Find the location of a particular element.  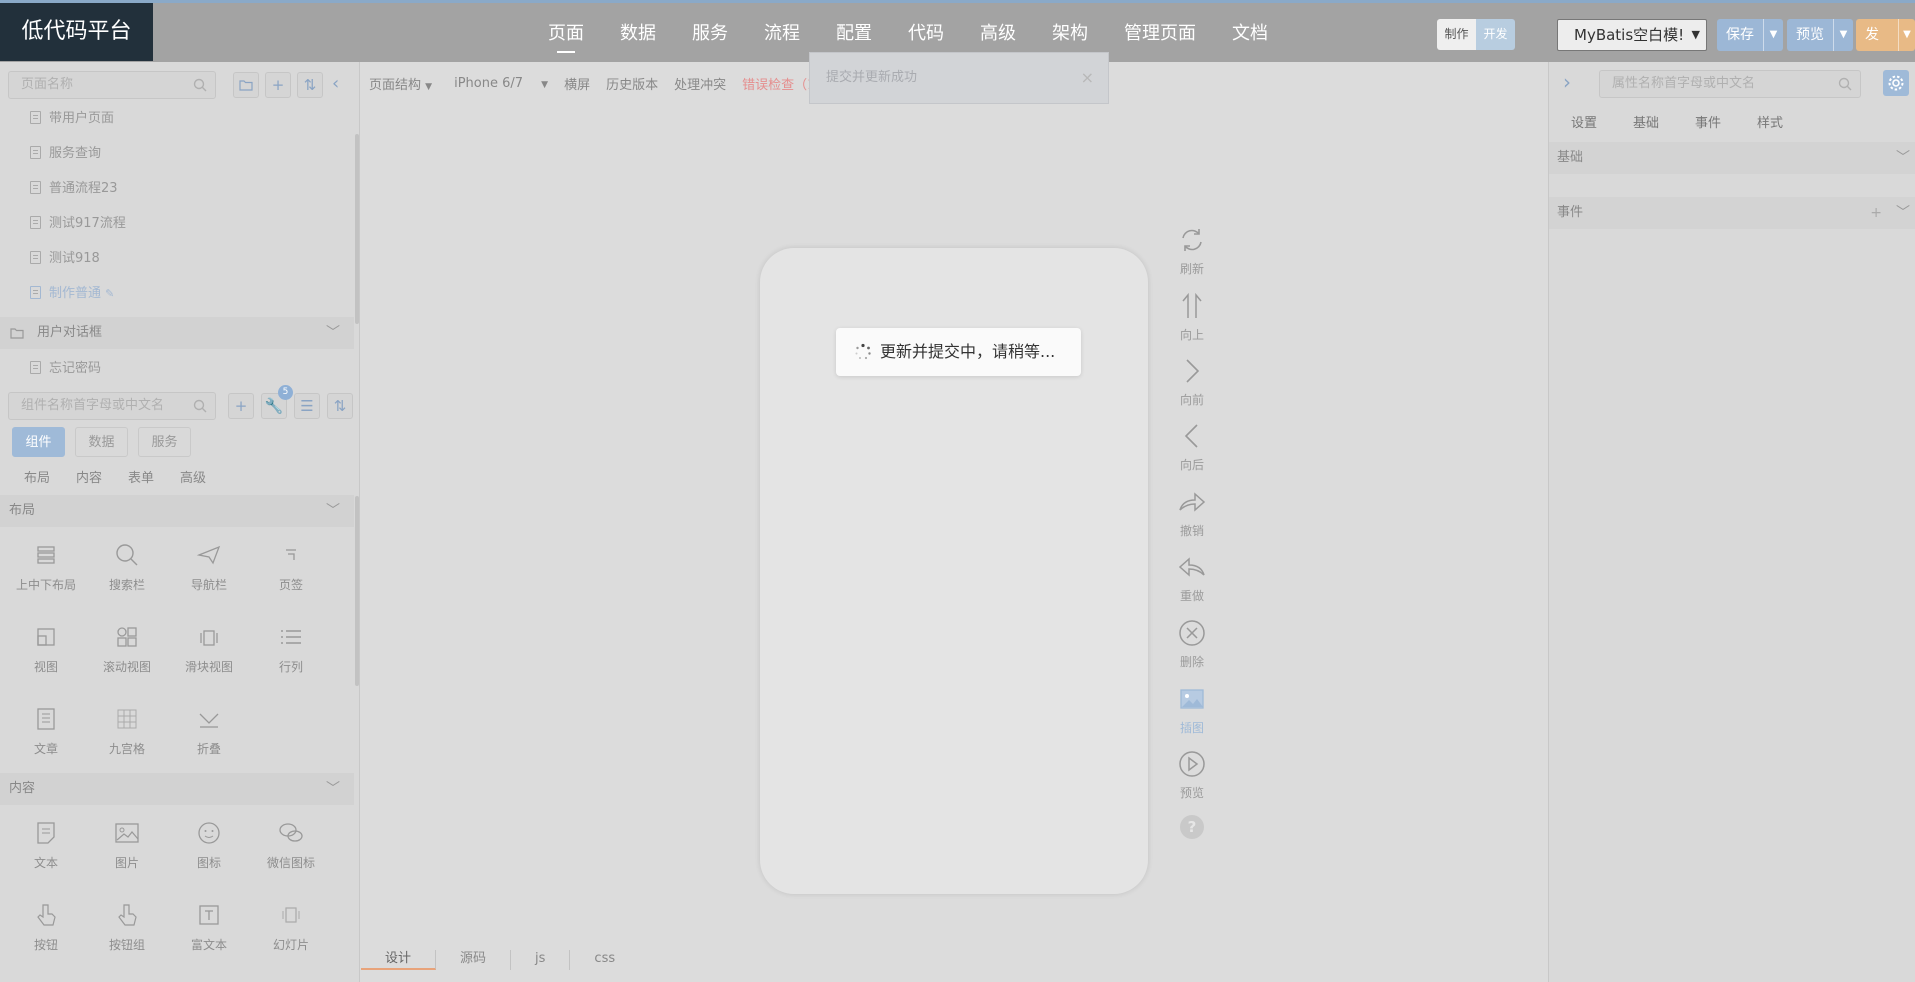

edit-pencil-icon: ✎ is located at coordinates (109, 293).